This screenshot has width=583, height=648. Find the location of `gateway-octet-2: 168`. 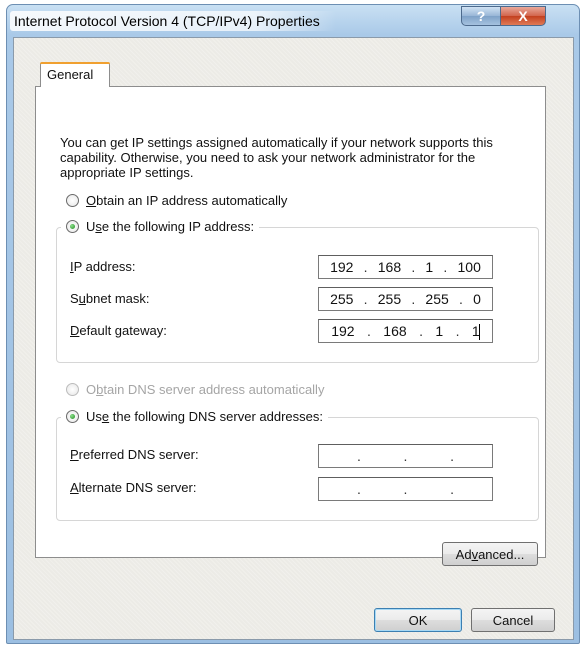

gateway-octet-2: 168 is located at coordinates (394, 331).